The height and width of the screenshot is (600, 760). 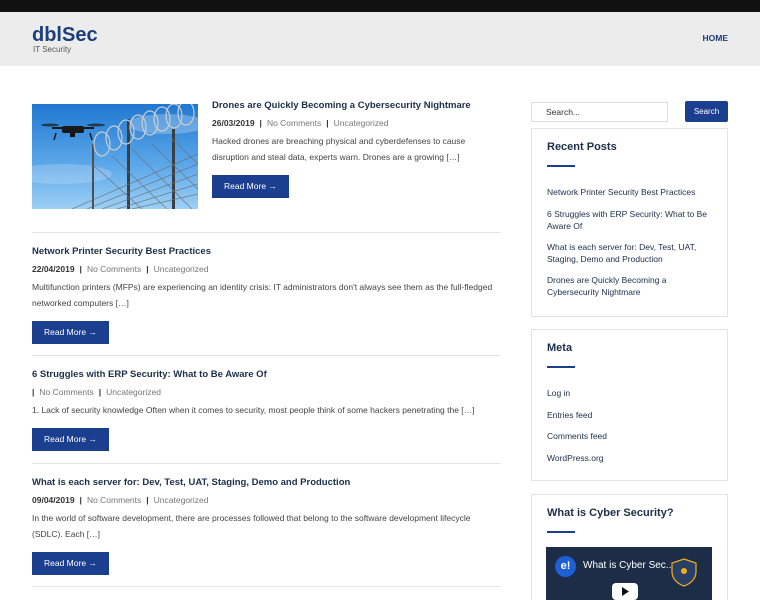 I want to click on shield-icon, so click(x=684, y=572).